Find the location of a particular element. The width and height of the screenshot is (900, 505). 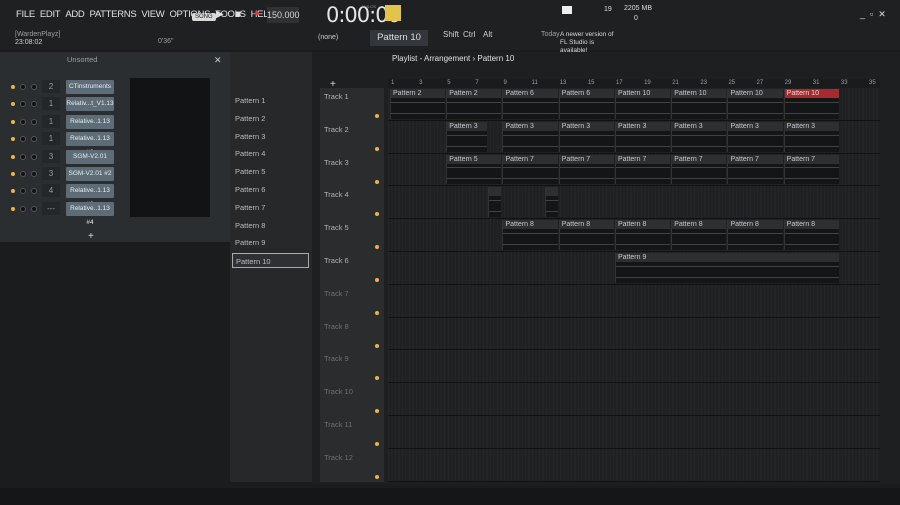

channel-button: Relative..1.13 #2 is located at coordinates (90, 144).